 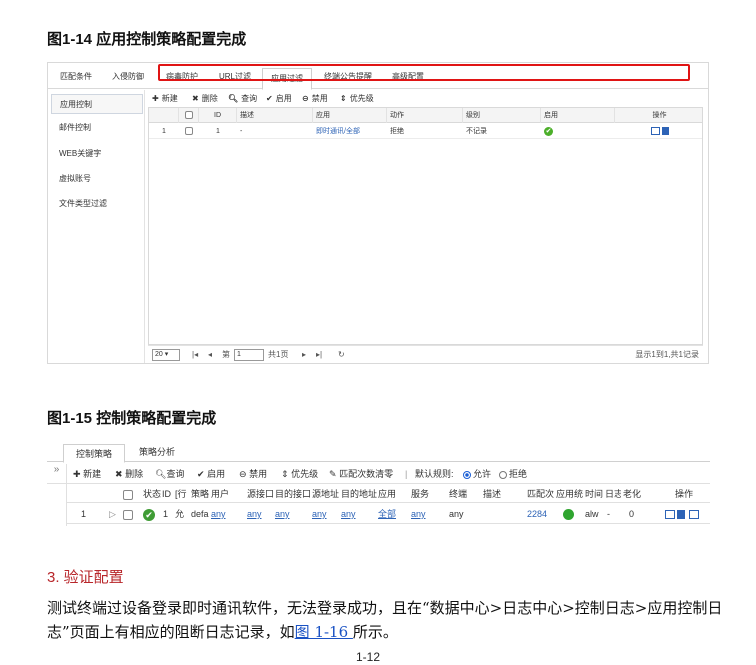 I want to click on sidebar-item-app-control: 应用控制, so click(x=97, y=104).